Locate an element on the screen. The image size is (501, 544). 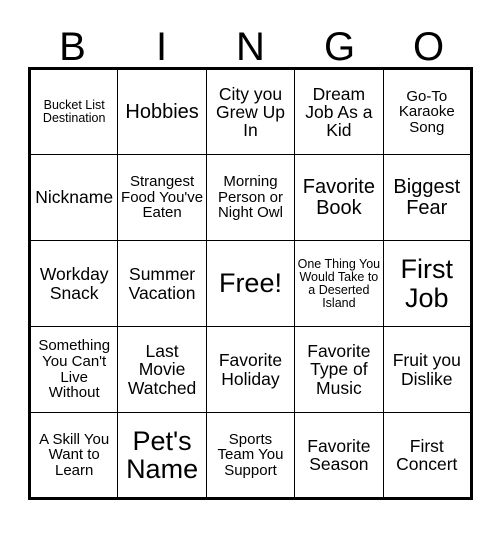
header-letter-g: G is located at coordinates (339, 47).